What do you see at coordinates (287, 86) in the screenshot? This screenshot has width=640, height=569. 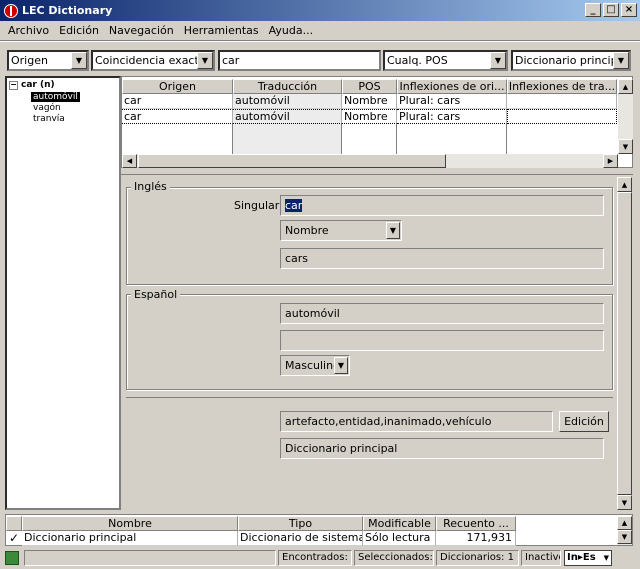 I see `column-header-traduccion: Traducción` at bounding box center [287, 86].